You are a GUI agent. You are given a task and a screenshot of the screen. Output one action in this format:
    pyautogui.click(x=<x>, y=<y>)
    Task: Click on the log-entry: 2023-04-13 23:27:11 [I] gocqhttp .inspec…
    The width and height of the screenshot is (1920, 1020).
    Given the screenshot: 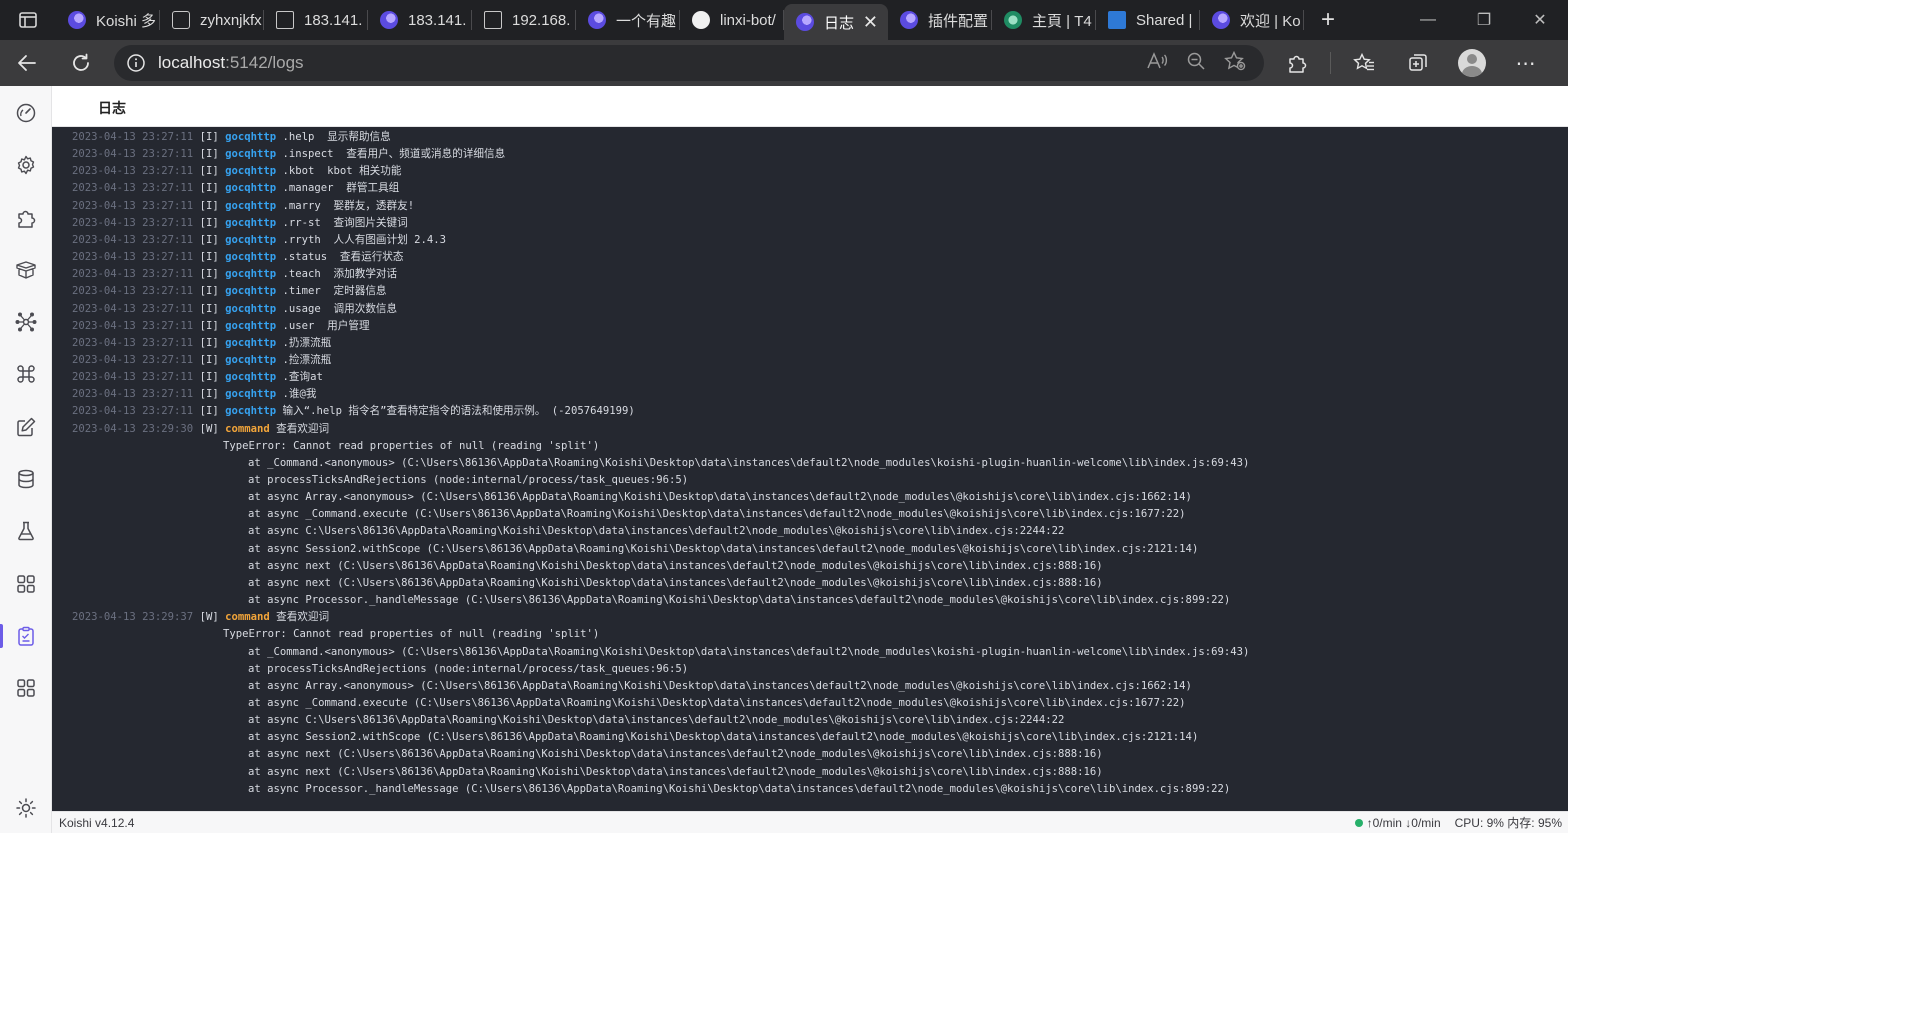 What is the action you would take?
    pyautogui.click(x=288, y=154)
    